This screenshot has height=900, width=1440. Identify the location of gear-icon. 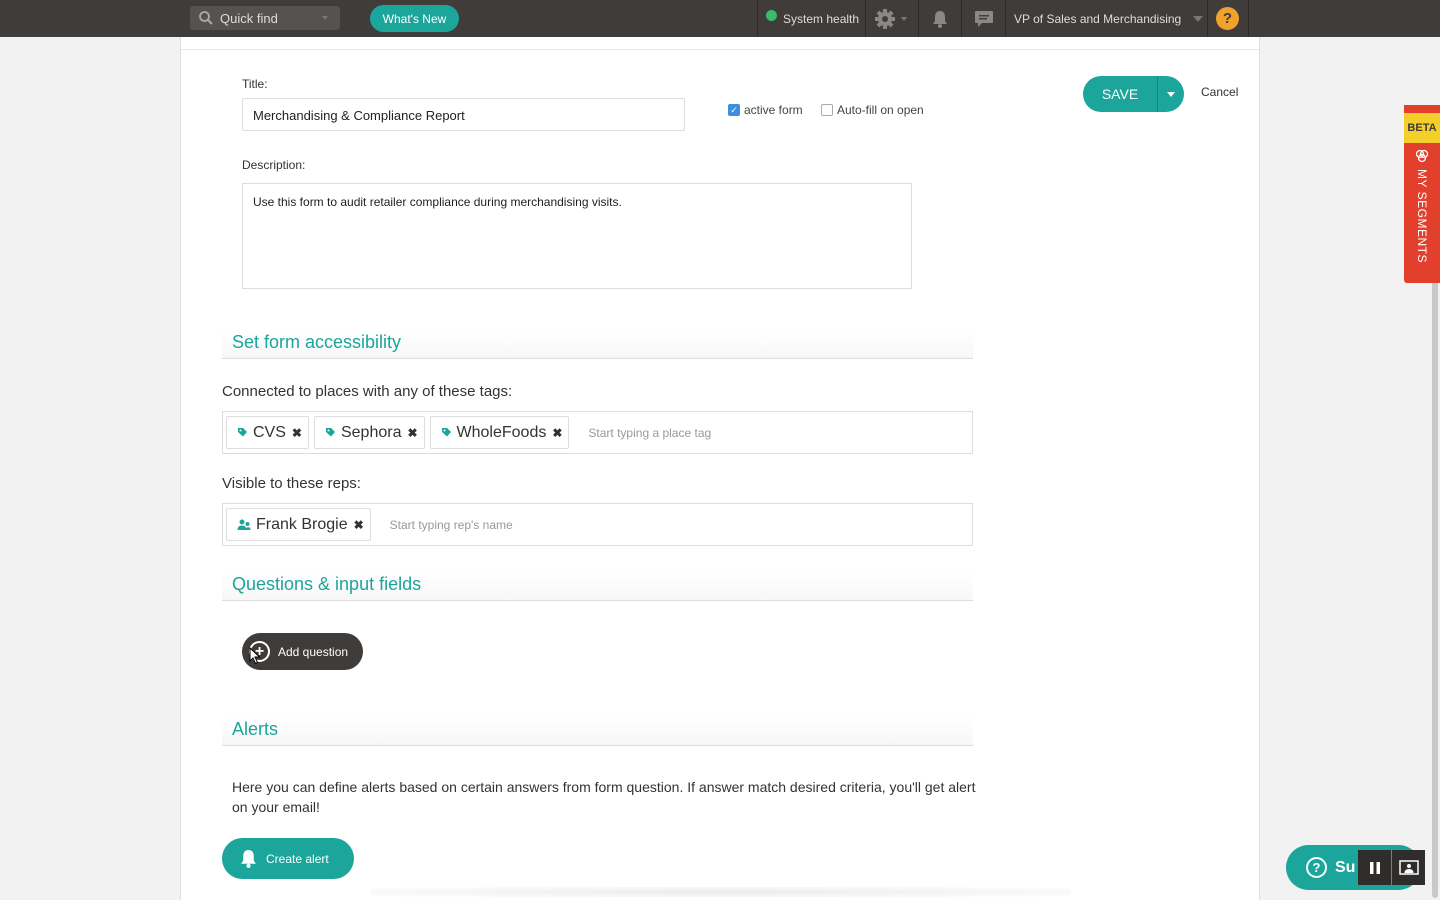
(891, 18).